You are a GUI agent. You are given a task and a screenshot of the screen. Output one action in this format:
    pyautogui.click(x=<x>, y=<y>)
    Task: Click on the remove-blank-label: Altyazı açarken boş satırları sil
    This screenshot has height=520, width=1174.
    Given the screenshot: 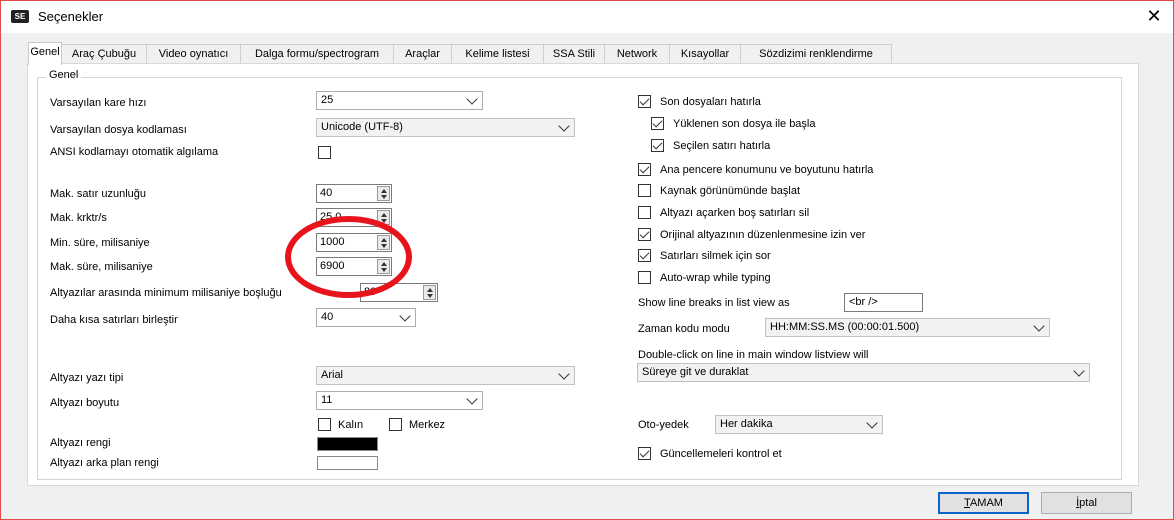 What is the action you would take?
    pyautogui.click(x=735, y=213)
    